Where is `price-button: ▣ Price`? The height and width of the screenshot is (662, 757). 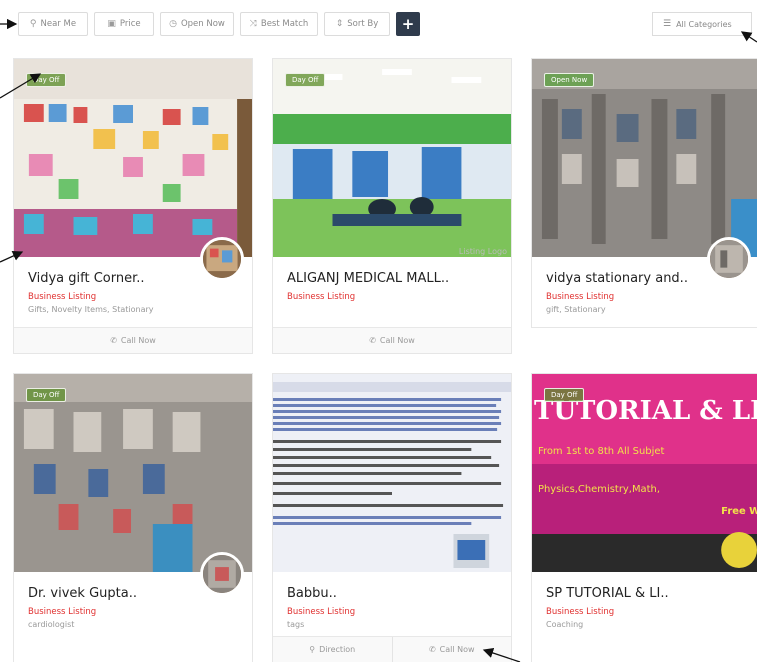 price-button: ▣ Price is located at coordinates (124, 24).